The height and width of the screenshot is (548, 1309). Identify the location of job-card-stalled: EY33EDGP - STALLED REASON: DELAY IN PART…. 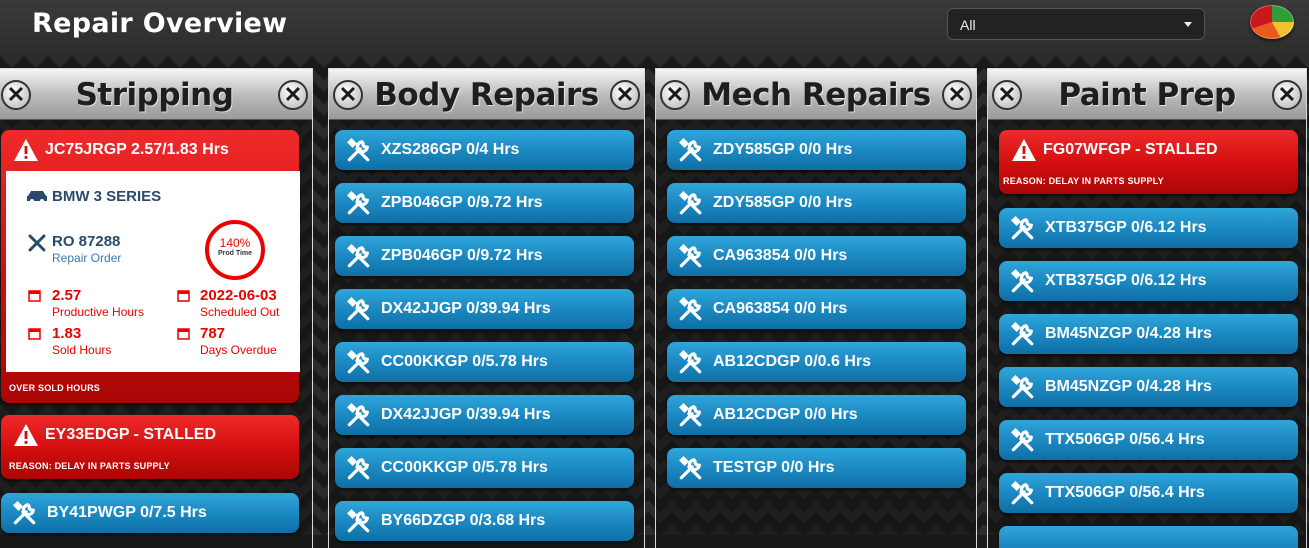
(150, 447).